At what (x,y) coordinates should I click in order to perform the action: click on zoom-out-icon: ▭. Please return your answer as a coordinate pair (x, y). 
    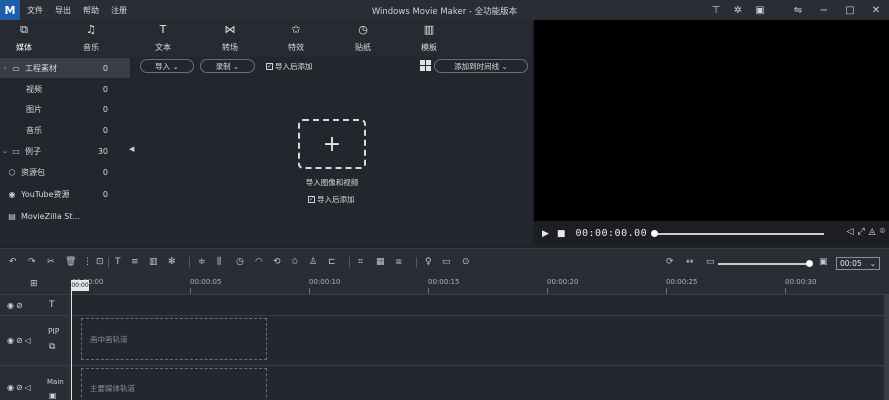
    Looking at the image, I should click on (710, 262).